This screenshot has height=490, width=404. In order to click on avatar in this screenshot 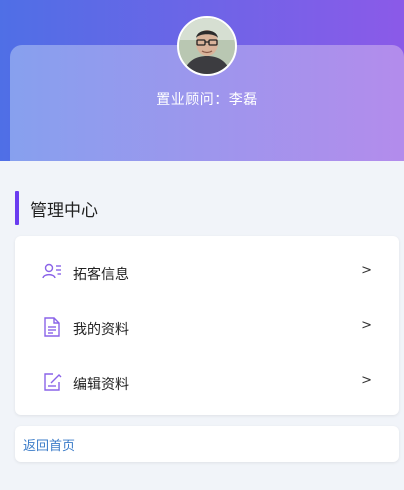, I will do `click(207, 46)`.